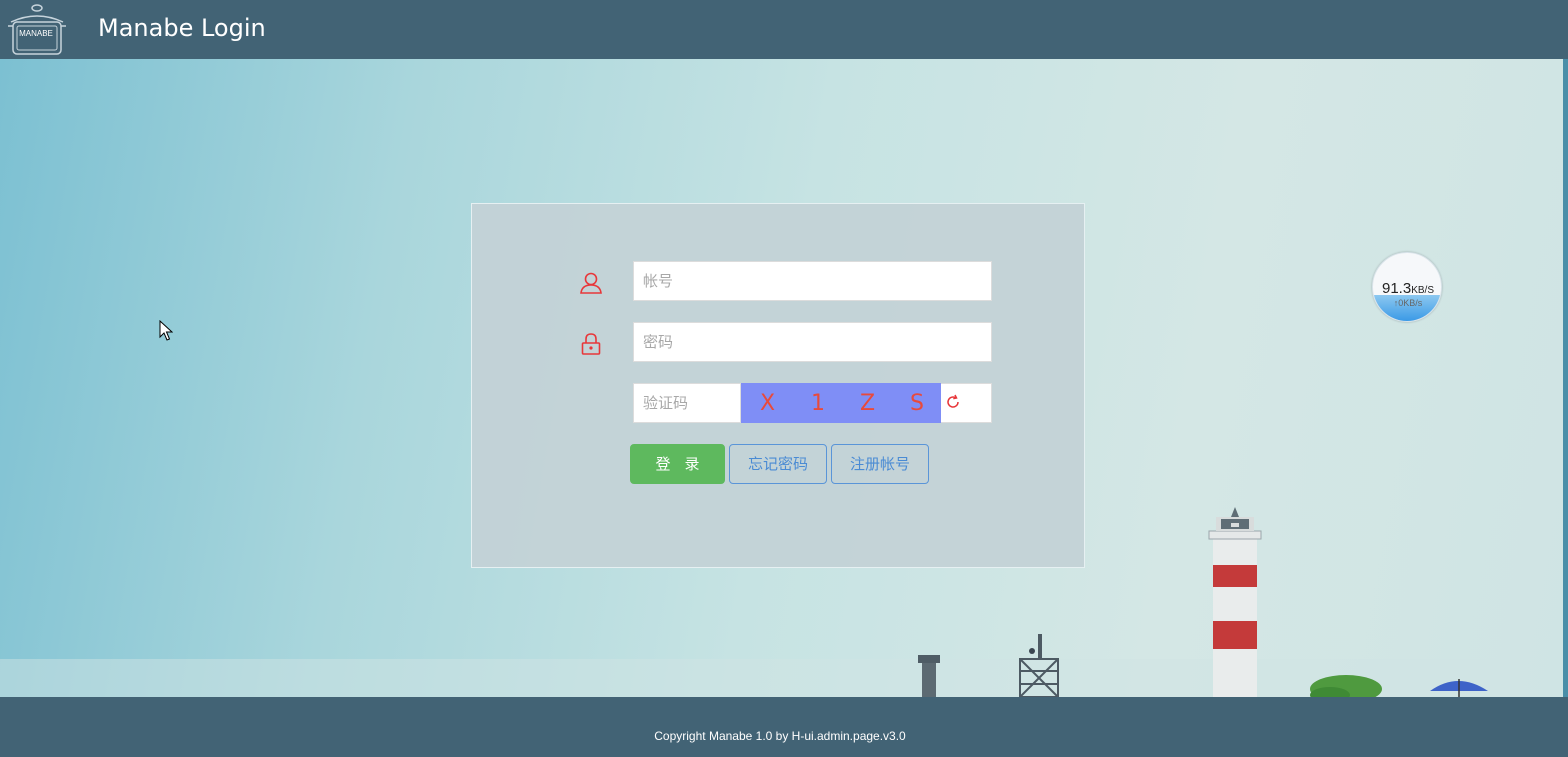 This screenshot has width=1568, height=757. I want to click on scroll-edge, so click(1565, 378).